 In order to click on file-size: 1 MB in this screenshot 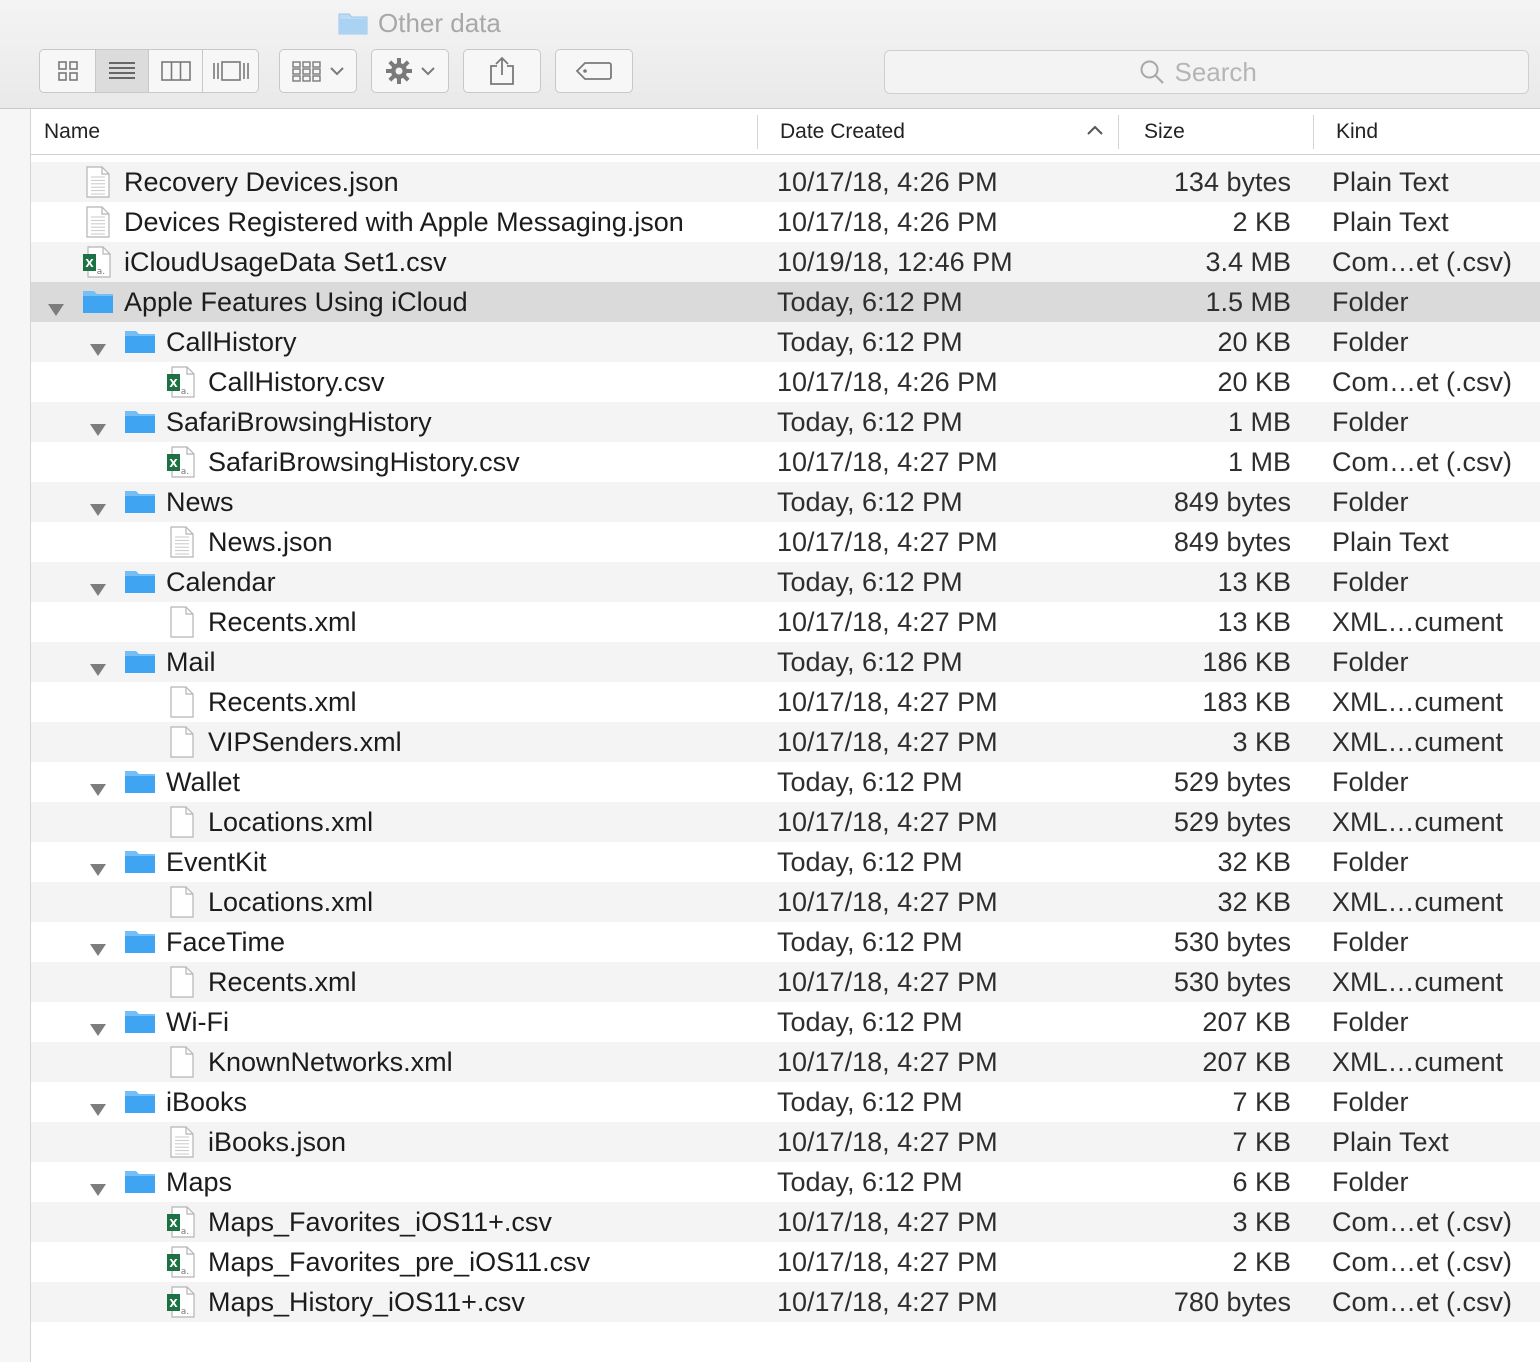, I will do `click(1259, 422)`.